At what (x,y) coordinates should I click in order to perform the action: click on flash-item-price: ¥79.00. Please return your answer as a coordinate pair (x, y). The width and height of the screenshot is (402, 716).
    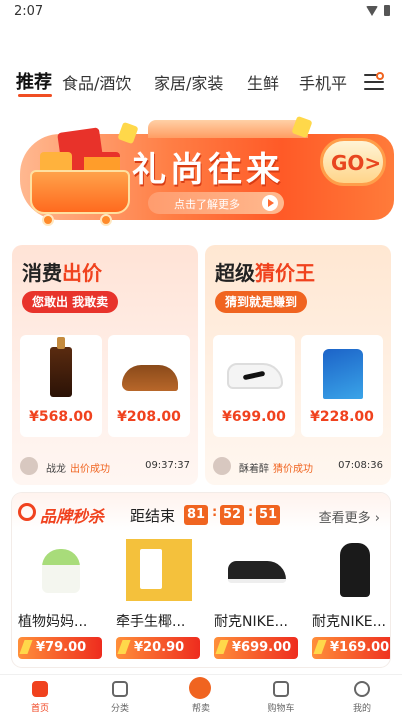
    Looking at the image, I should click on (61, 647).